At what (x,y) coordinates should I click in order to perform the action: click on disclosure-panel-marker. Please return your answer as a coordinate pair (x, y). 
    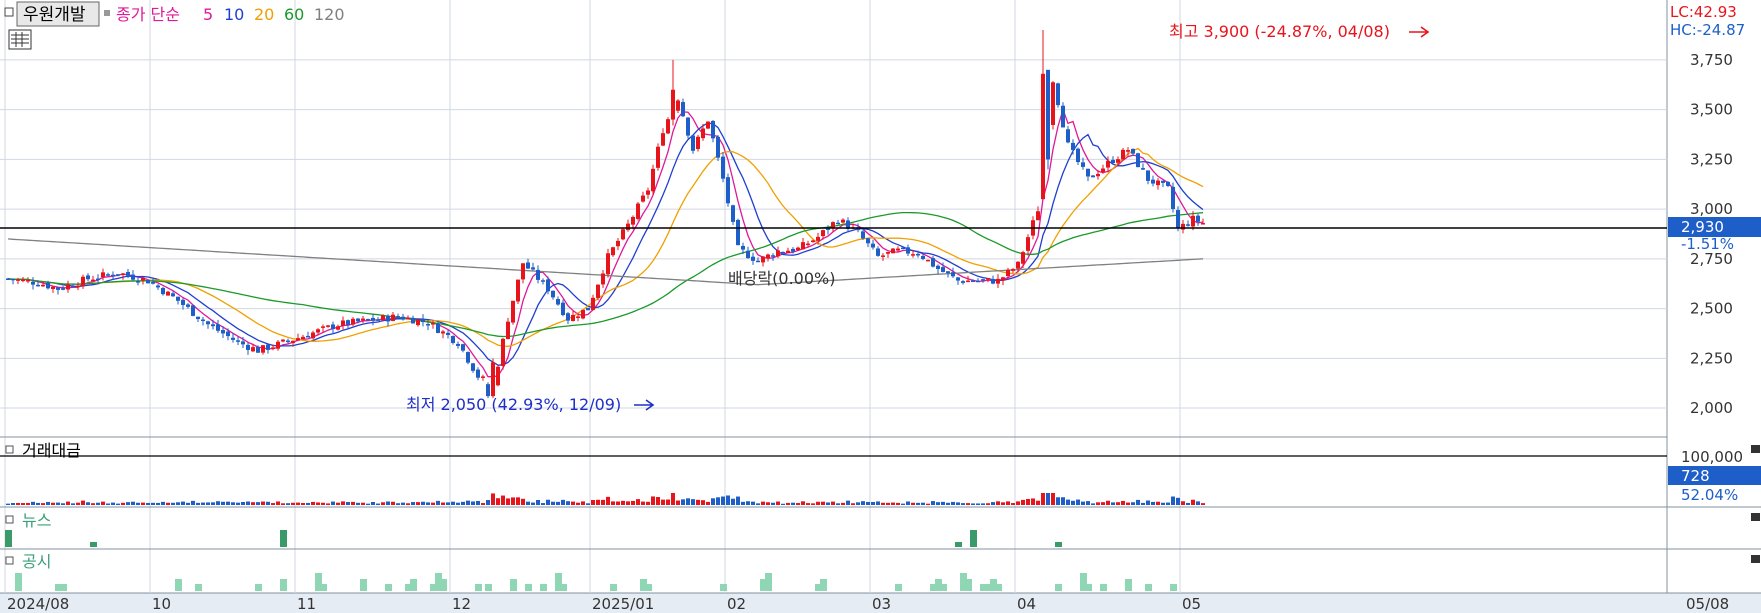
    Looking at the image, I should click on (9, 560).